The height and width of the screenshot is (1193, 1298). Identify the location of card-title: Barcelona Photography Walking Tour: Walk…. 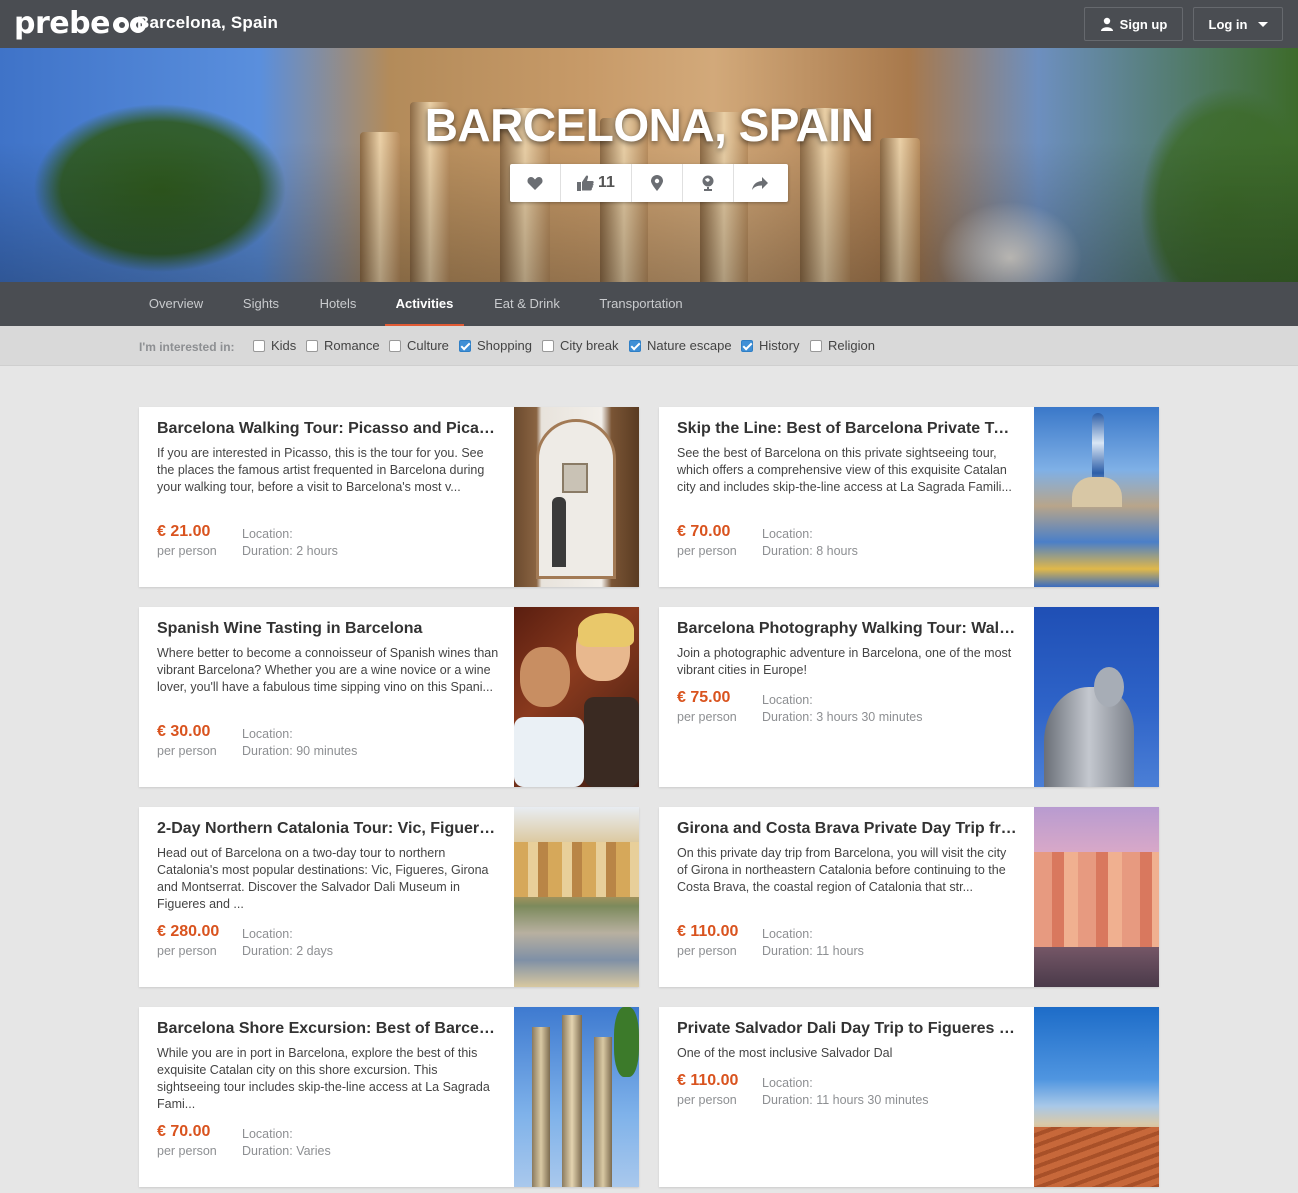
(847, 629).